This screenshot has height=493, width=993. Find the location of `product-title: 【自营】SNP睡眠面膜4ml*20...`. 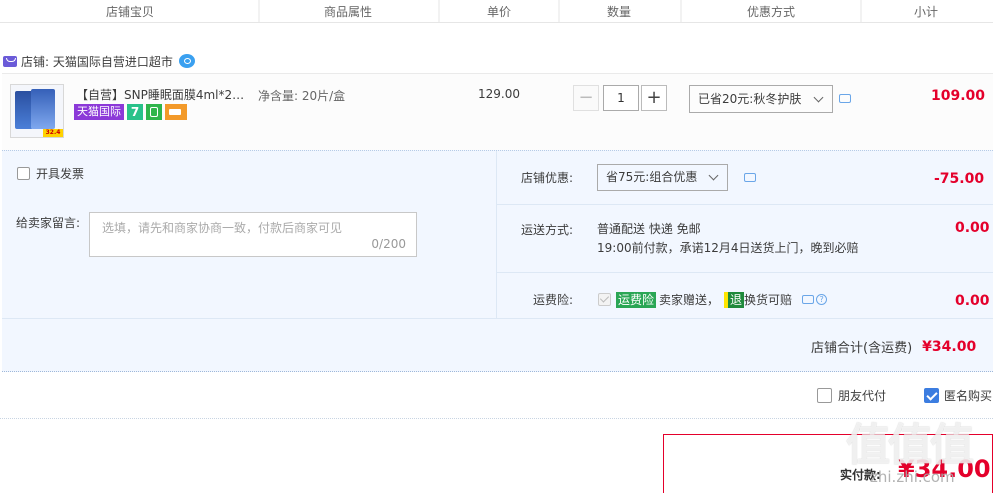

product-title: 【自营】SNP睡眠面膜4ml*20... is located at coordinates (163, 94).